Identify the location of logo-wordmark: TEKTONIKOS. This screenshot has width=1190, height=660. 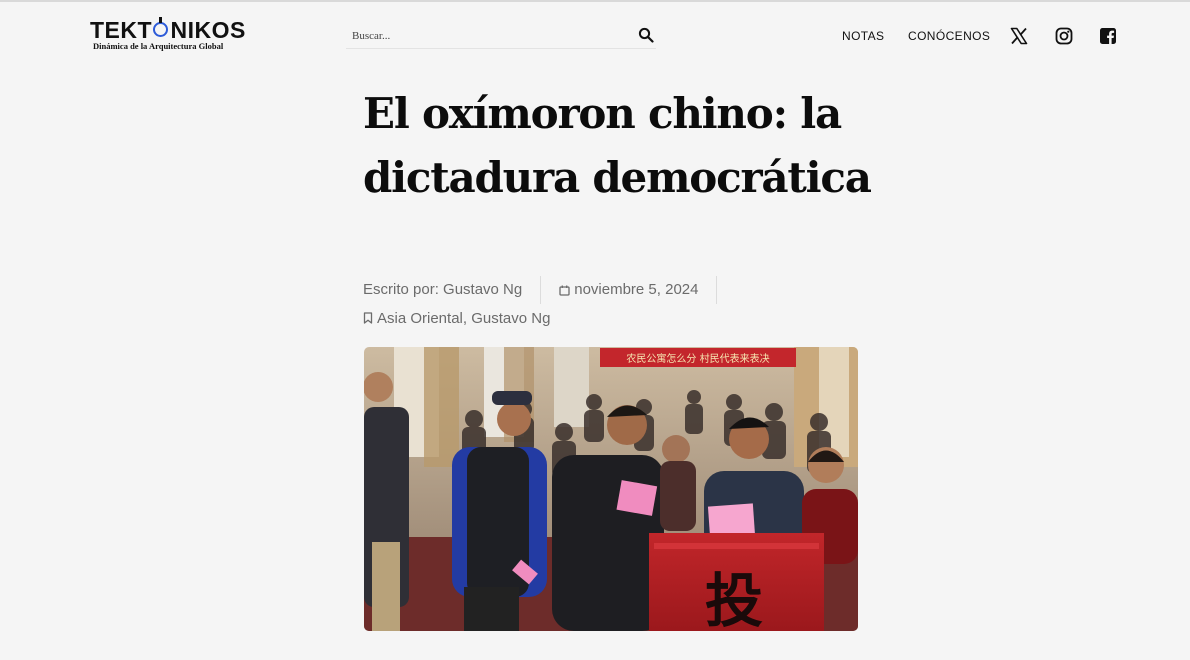
(168, 30).